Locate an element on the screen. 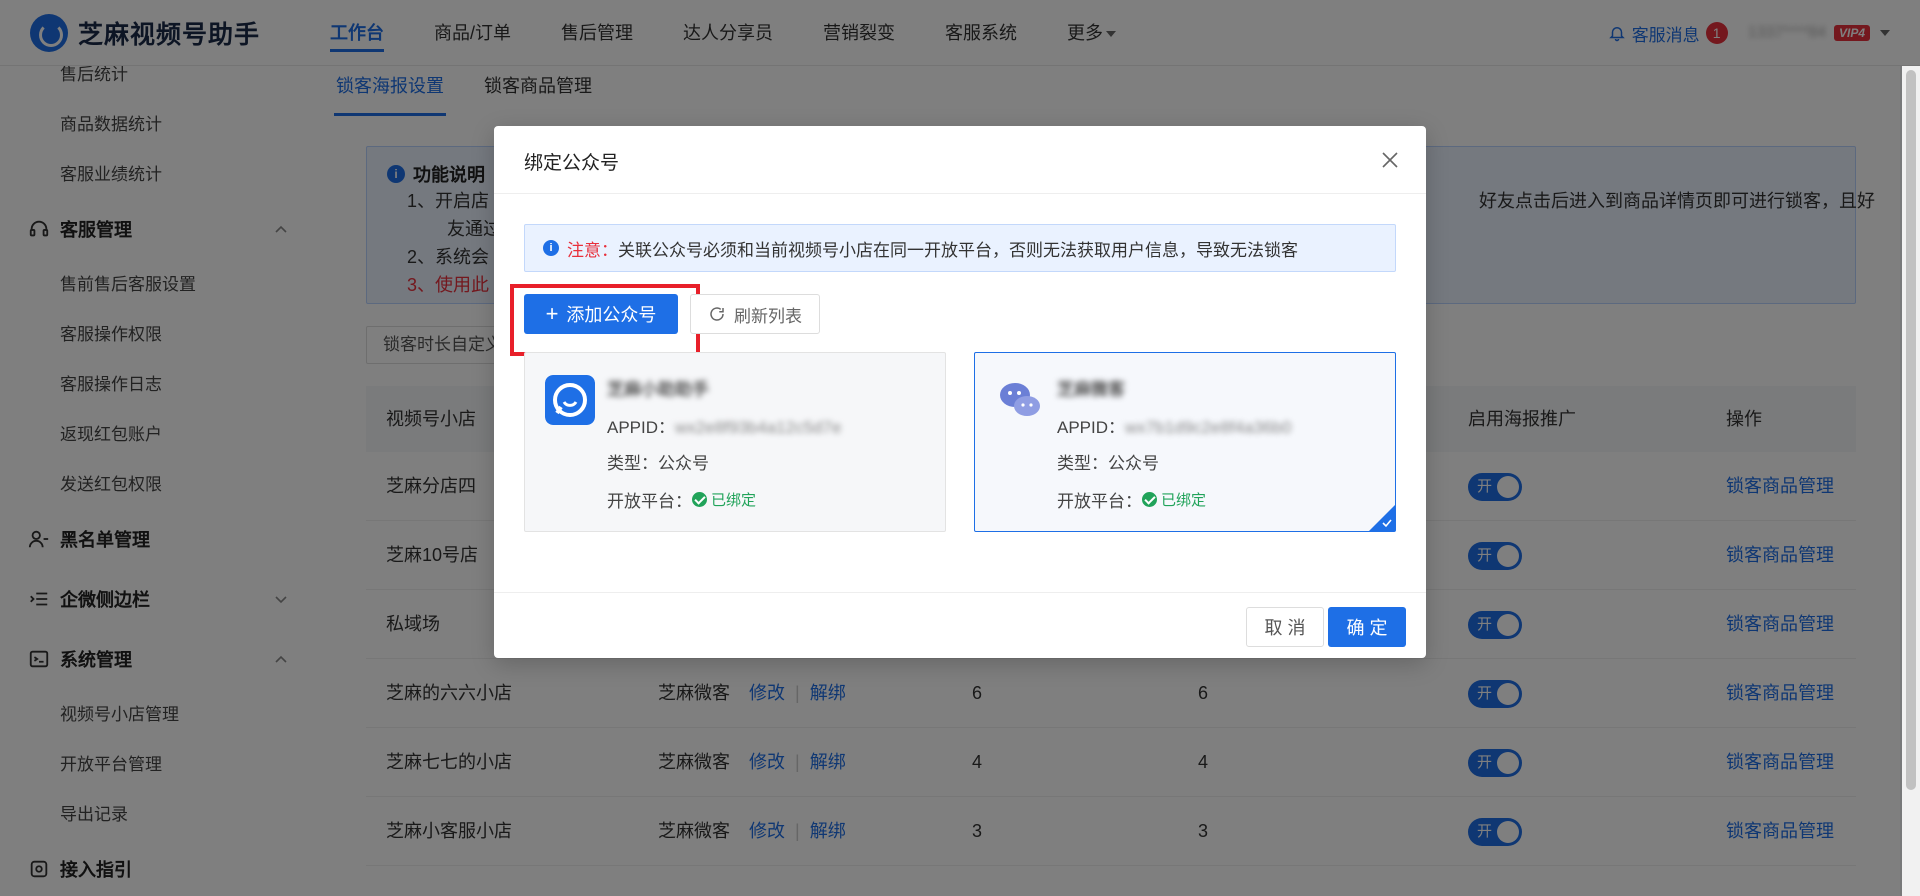  confirm-button: 确 定 is located at coordinates (1367, 627).